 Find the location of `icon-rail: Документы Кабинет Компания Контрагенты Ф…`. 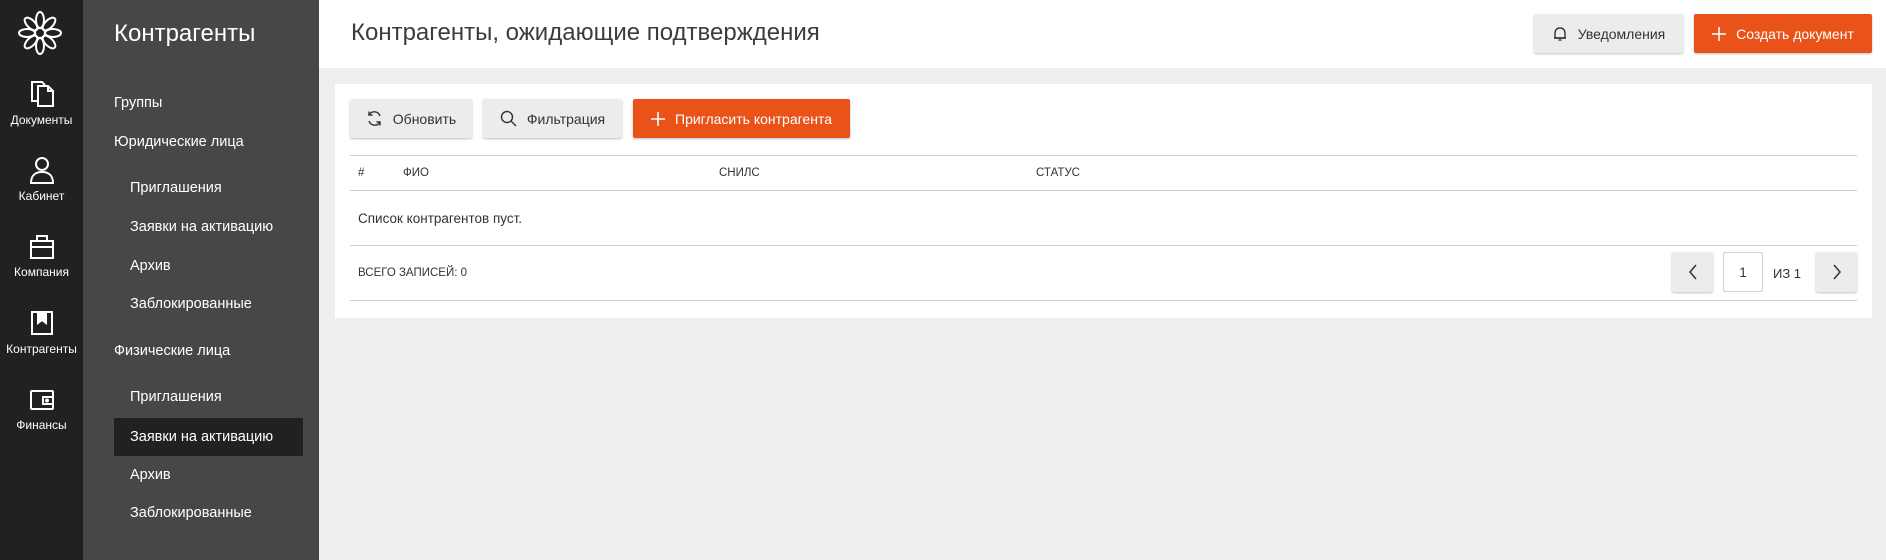

icon-rail: Документы Кабинет Компания Контрагенты Ф… is located at coordinates (41, 280).